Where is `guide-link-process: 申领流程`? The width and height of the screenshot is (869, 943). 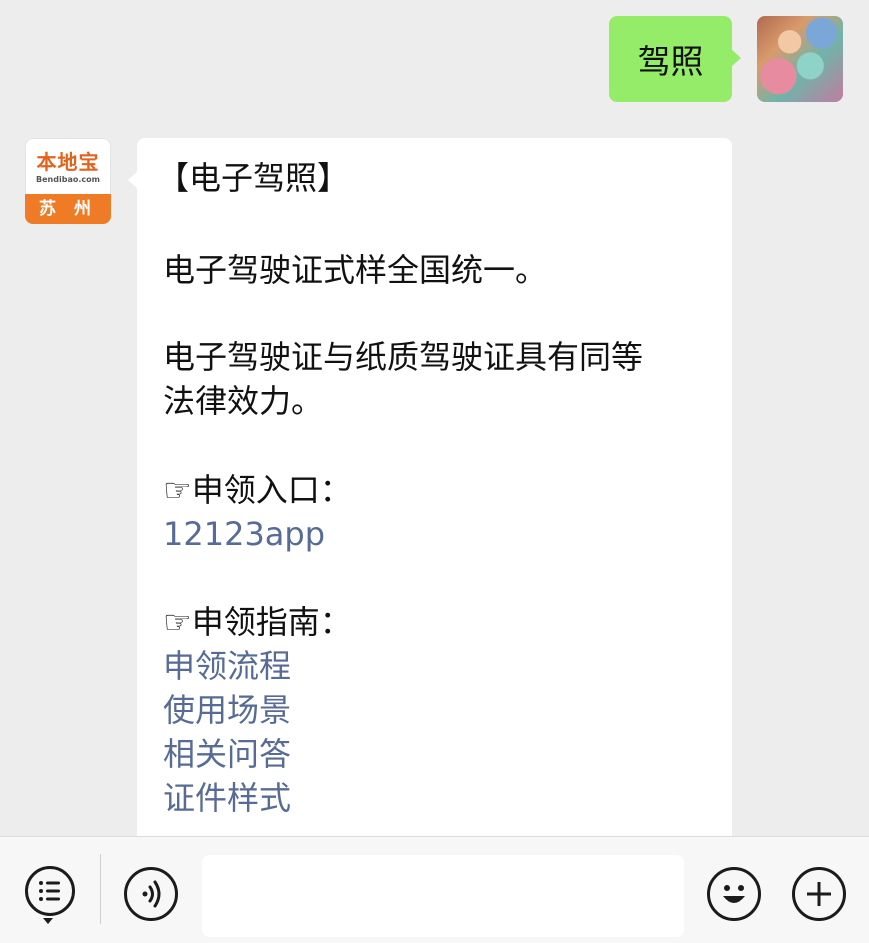 guide-link-process: 申领流程 is located at coordinates (227, 666).